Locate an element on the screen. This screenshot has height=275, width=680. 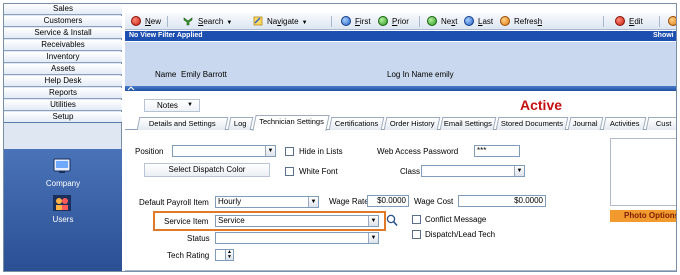
wage-rate-label: Wage Rate is located at coordinates (349, 201).